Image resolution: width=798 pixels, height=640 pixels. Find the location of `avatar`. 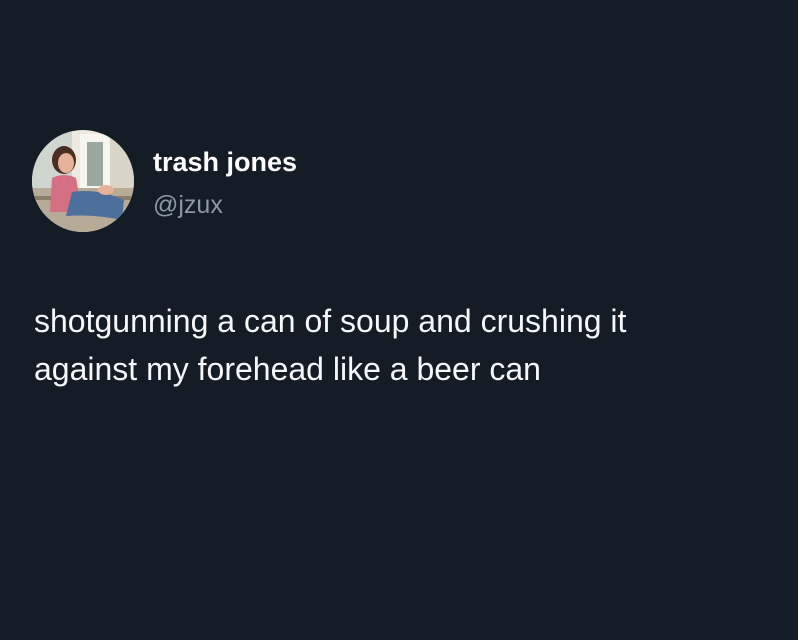

avatar is located at coordinates (83, 181).